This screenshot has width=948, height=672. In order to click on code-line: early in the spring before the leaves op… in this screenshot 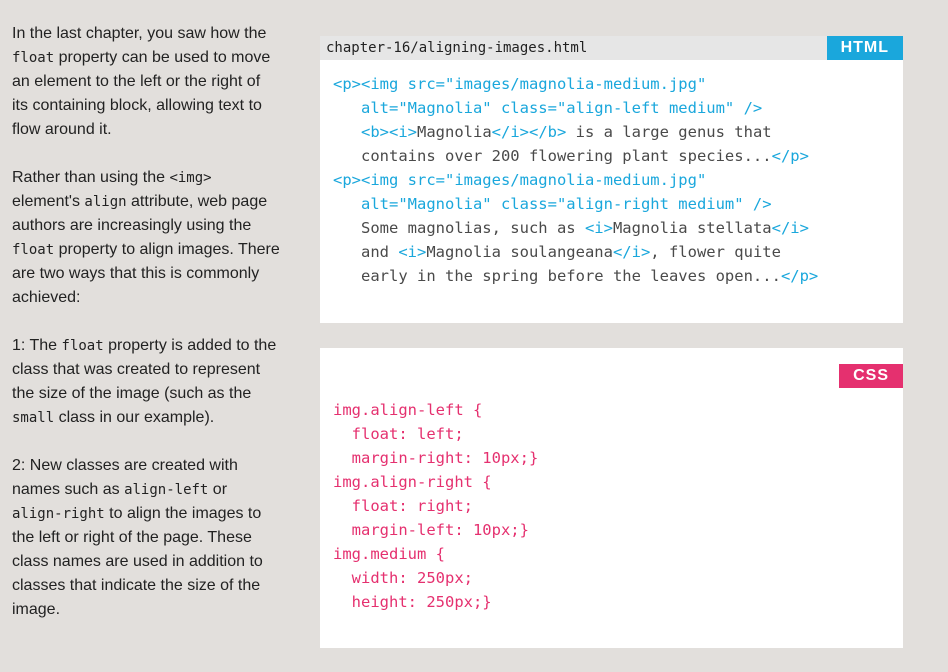, I will do `click(576, 276)`.